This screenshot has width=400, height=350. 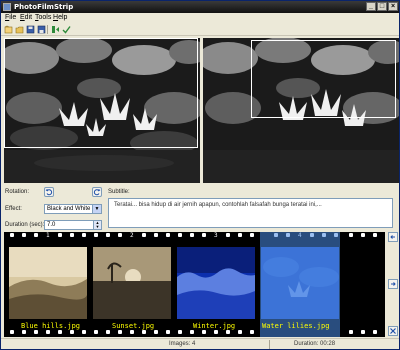 What do you see at coordinates (96, 209) in the screenshot?
I see `chevron-down-icon: ▼` at bounding box center [96, 209].